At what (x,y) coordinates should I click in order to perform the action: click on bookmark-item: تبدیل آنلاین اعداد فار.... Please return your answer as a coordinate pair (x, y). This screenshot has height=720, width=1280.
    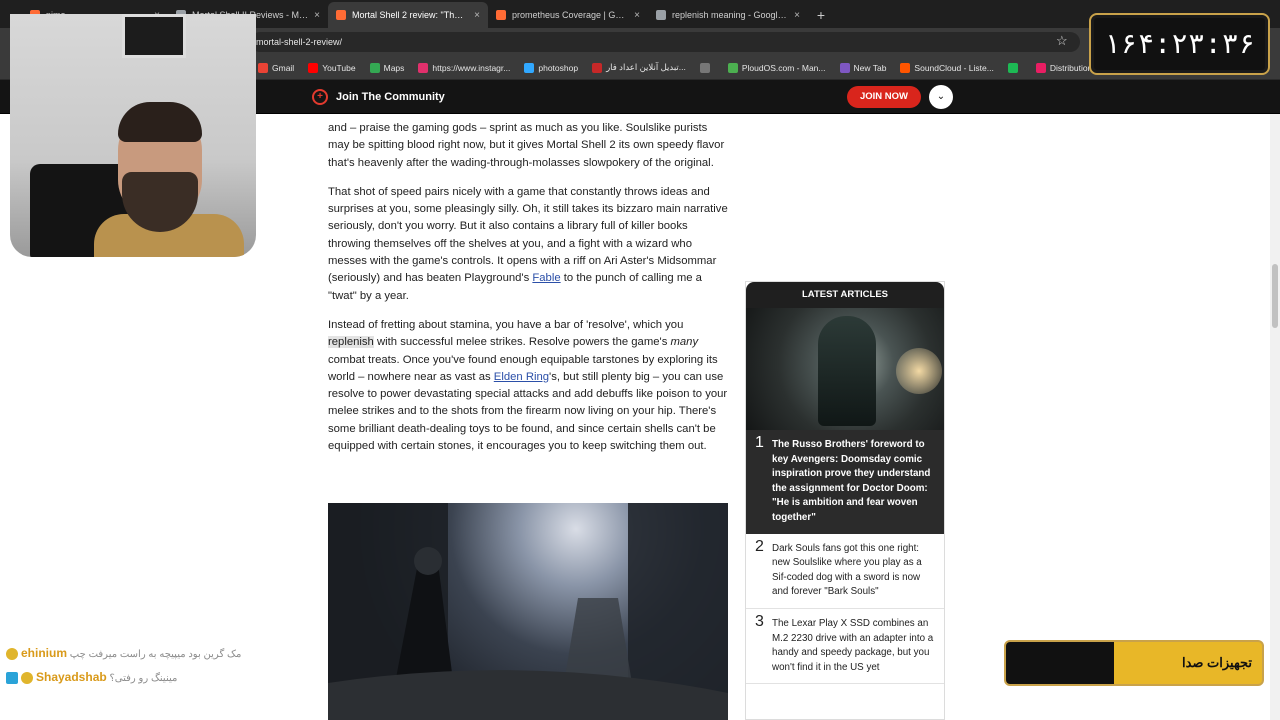
    Looking at the image, I should click on (639, 67).